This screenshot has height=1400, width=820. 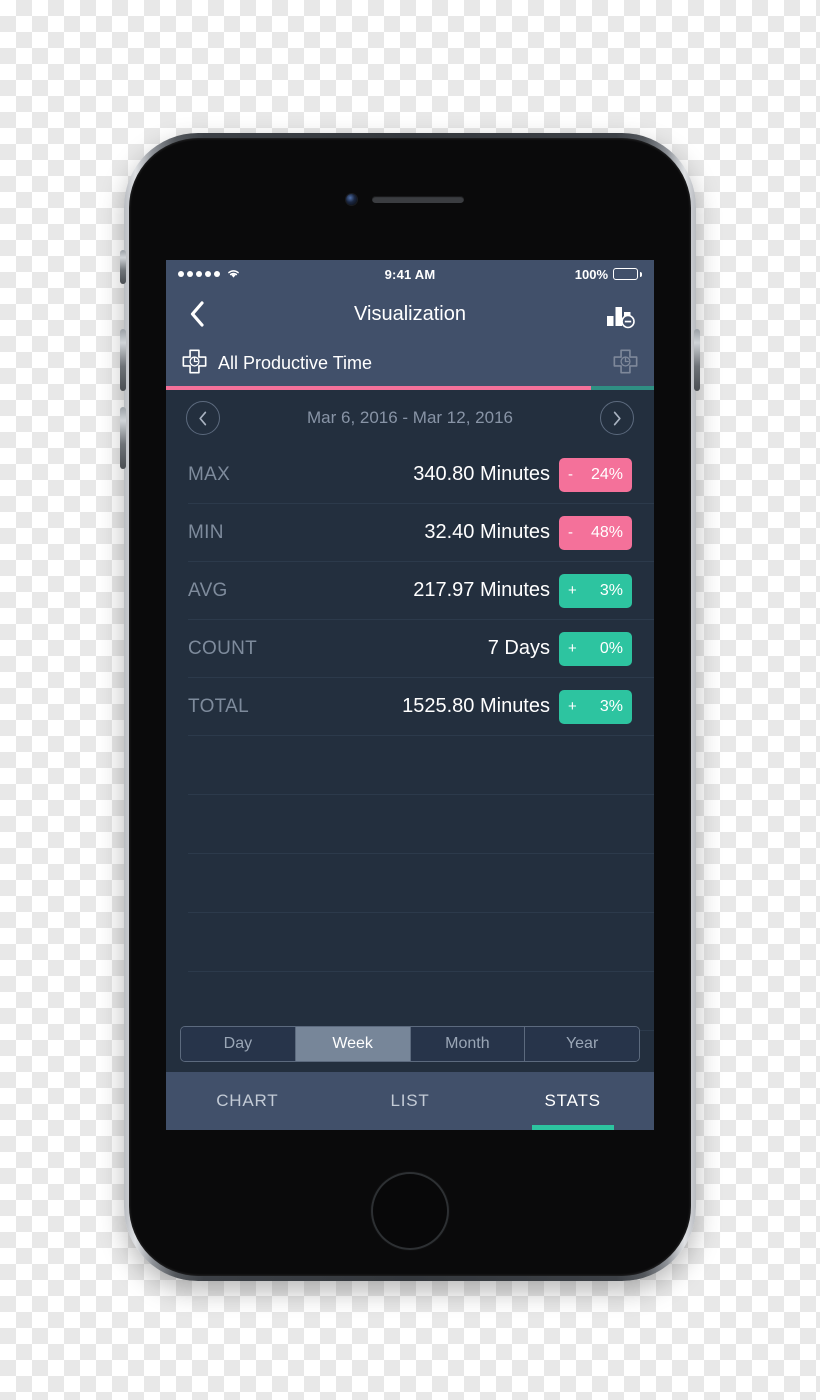 I want to click on segment-week: Week, so click(x=353, y=1044).